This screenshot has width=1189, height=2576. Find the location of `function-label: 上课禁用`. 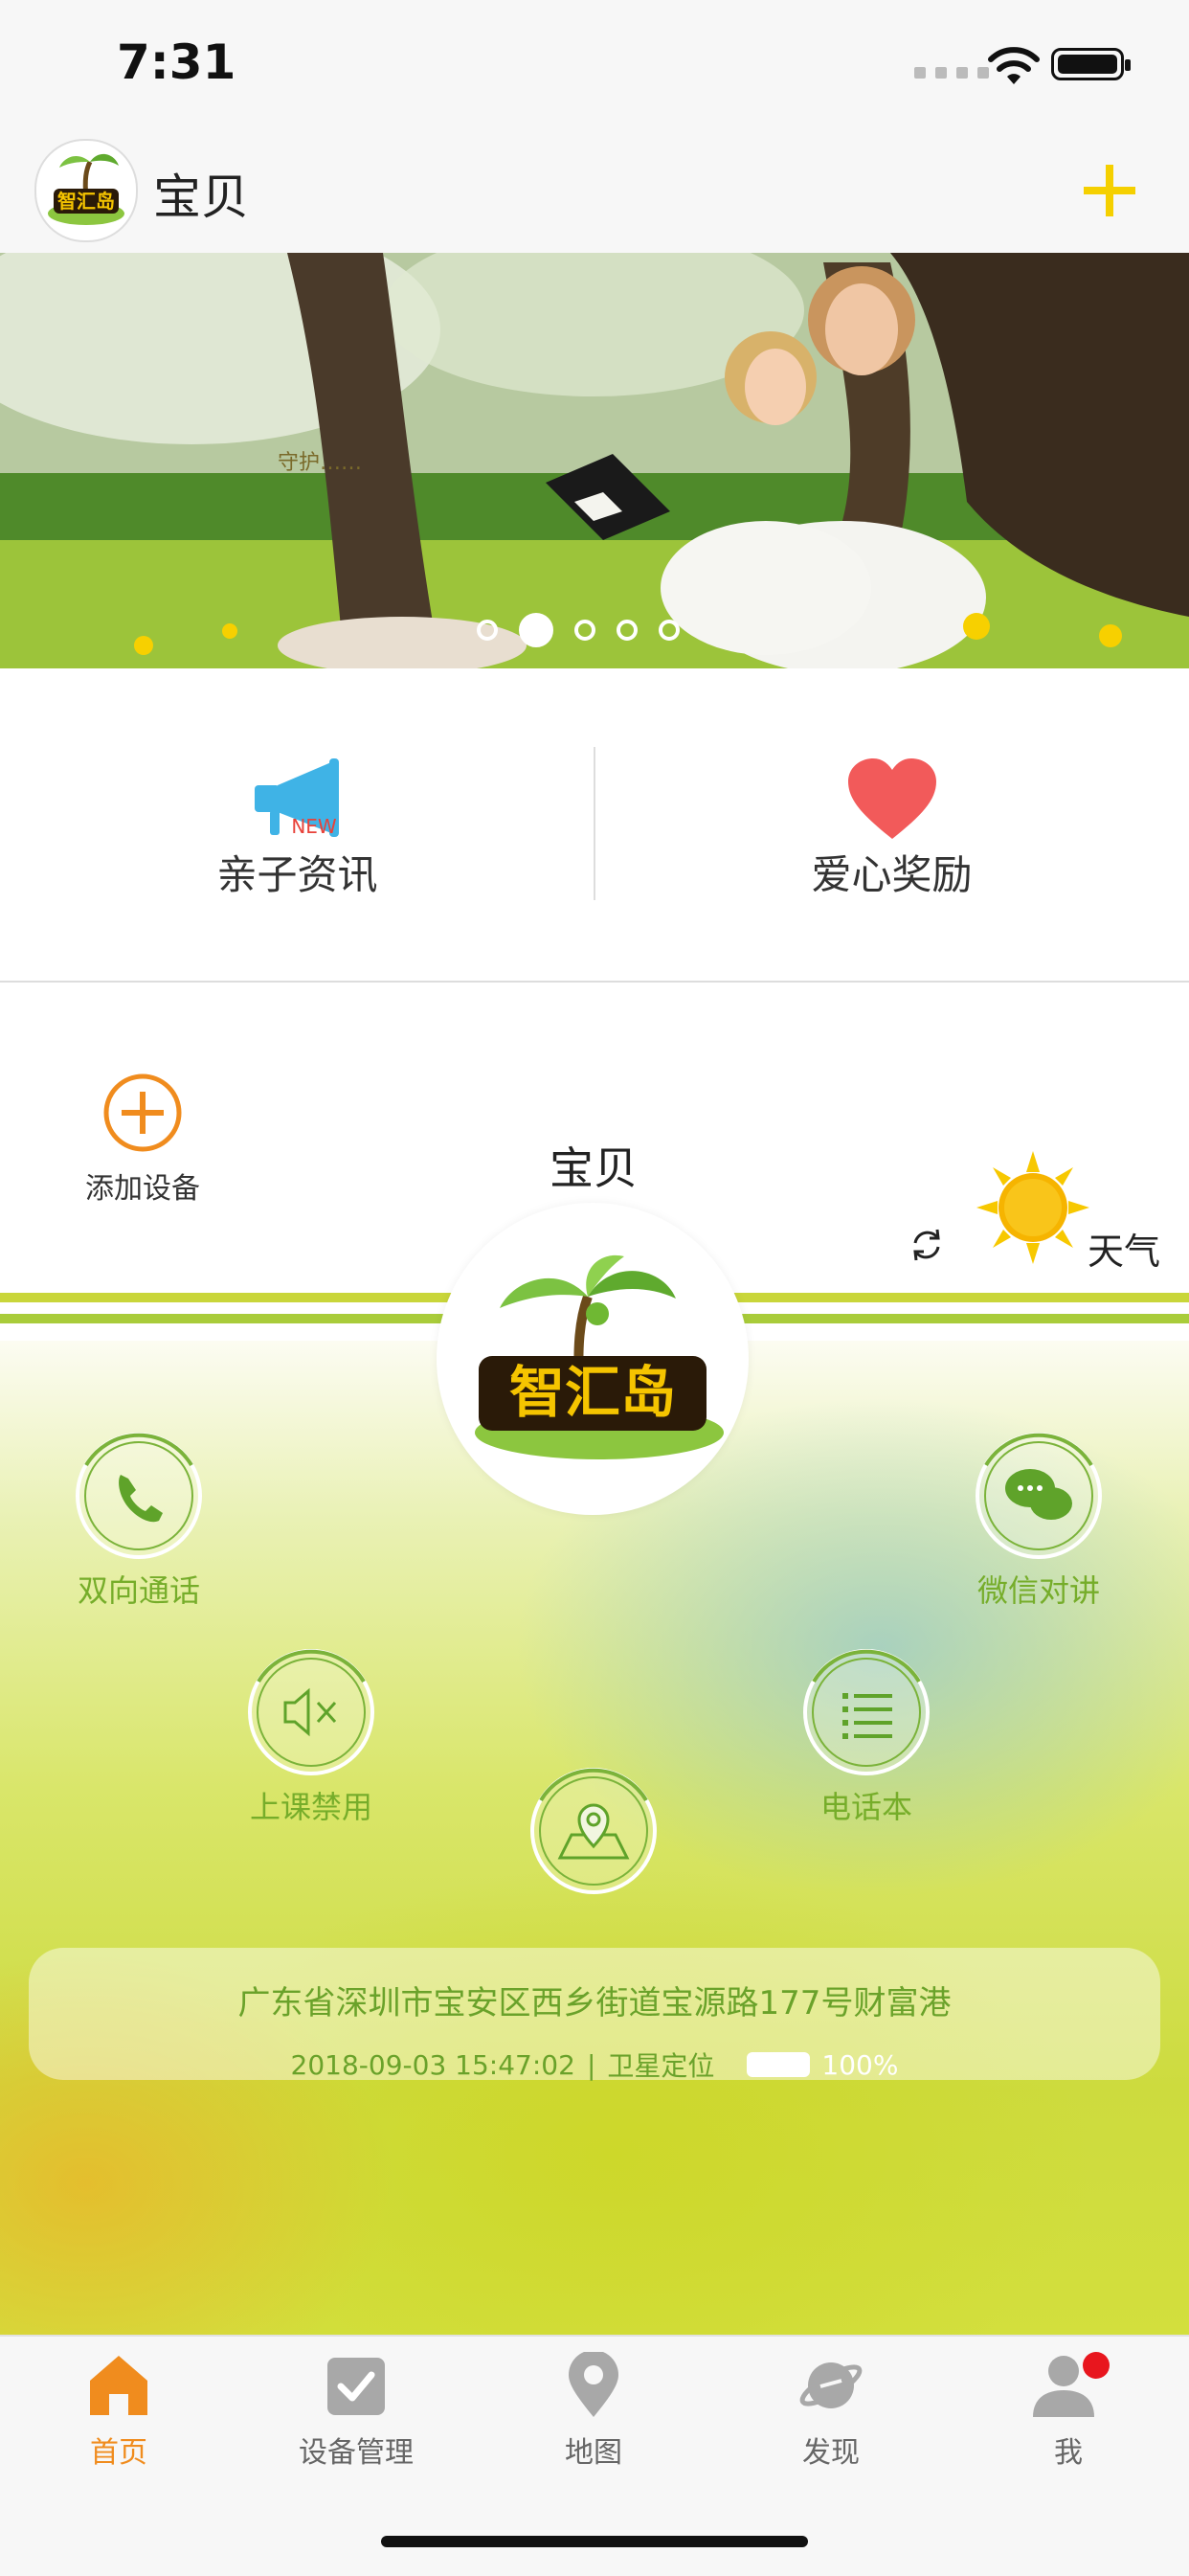

function-label: 上课禁用 is located at coordinates (310, 1807).